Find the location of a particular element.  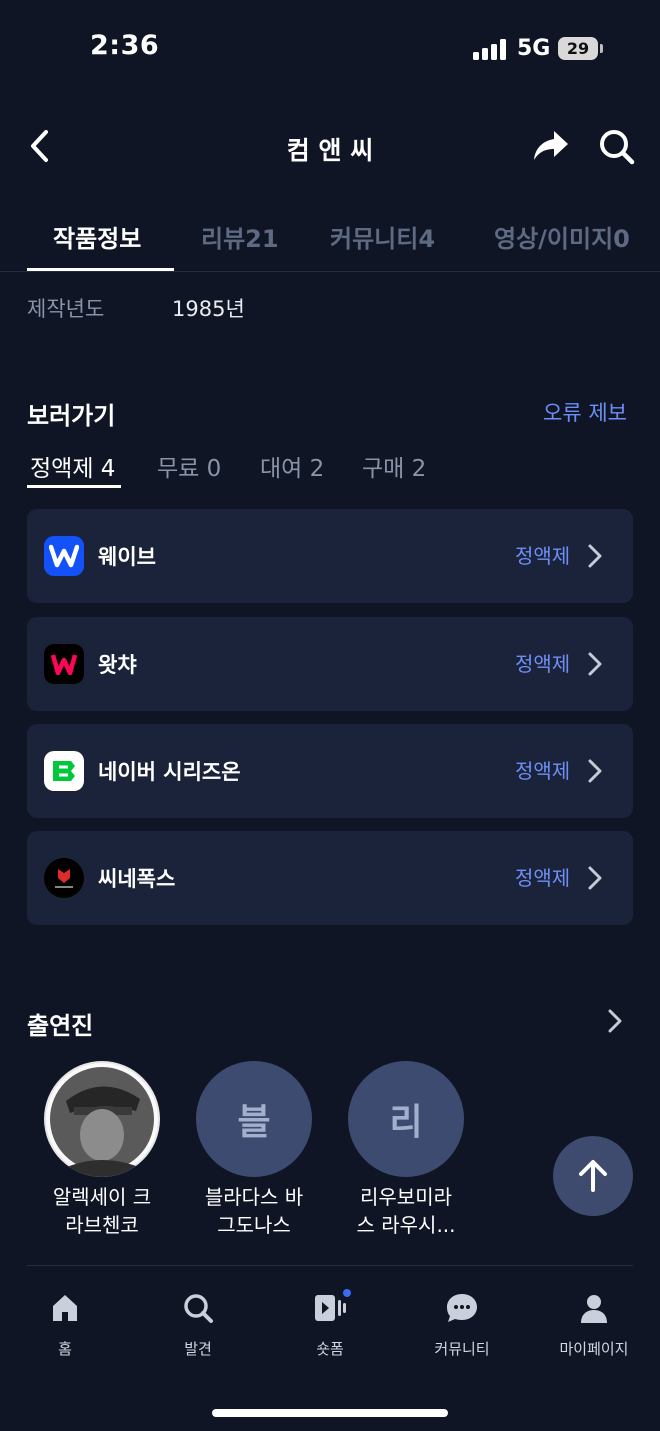

tab-media: 영상/이미지0 is located at coordinates (562, 236).